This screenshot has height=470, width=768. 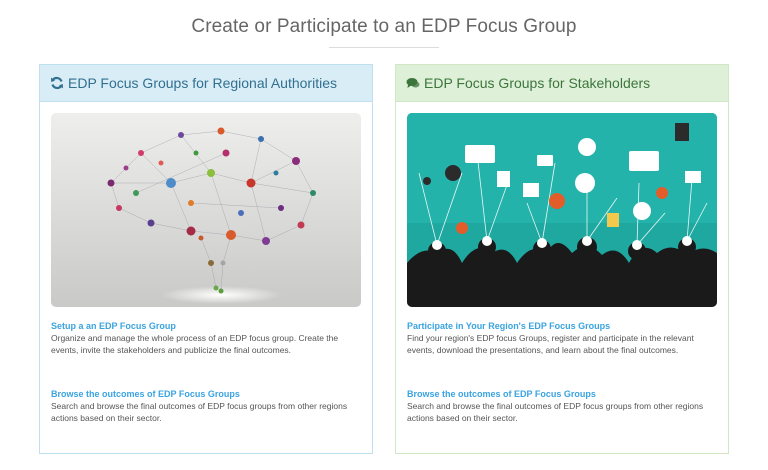 What do you see at coordinates (57, 83) in the screenshot?
I see `refresh-icon` at bounding box center [57, 83].